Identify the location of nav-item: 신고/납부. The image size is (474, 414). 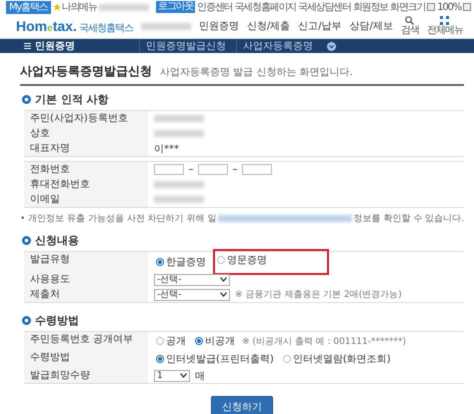
(320, 26).